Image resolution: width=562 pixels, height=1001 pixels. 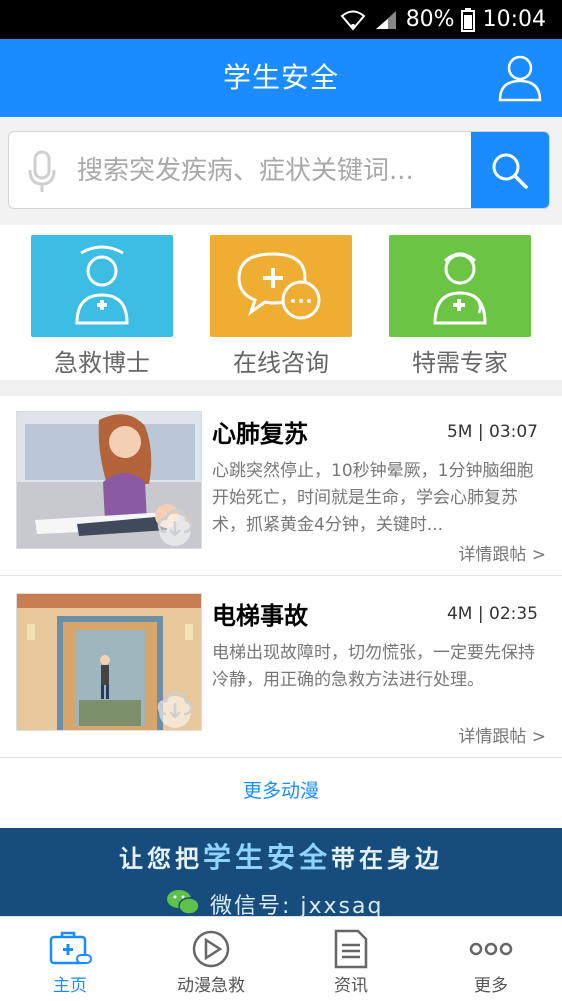 I want to click on elevator-thumbnail, so click(x=109, y=662).